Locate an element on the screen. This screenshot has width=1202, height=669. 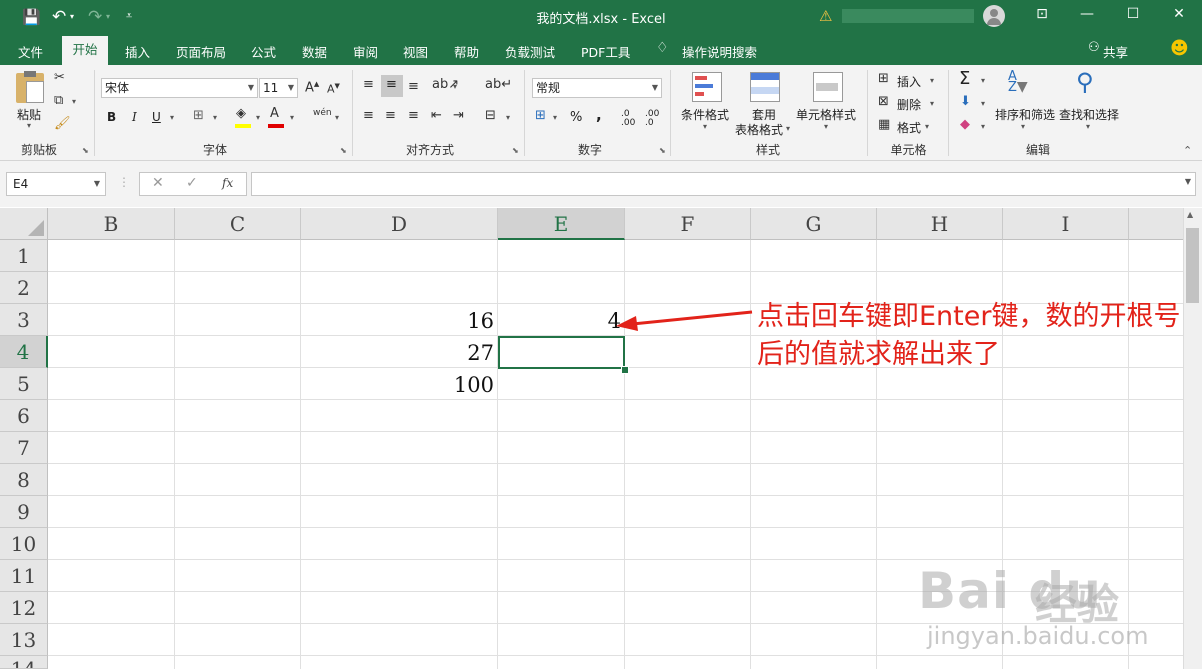
minimize-icon: — is located at coordinates (1087, 17).